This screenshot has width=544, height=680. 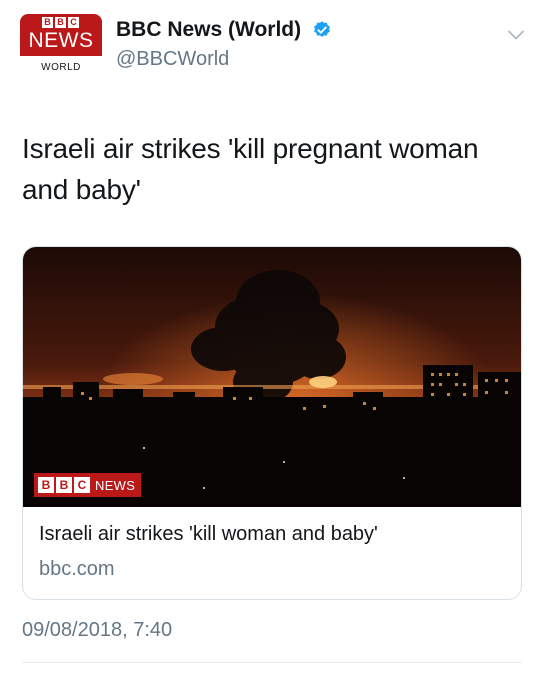 I want to click on account-handle: @BBCWorld, so click(x=224, y=59).